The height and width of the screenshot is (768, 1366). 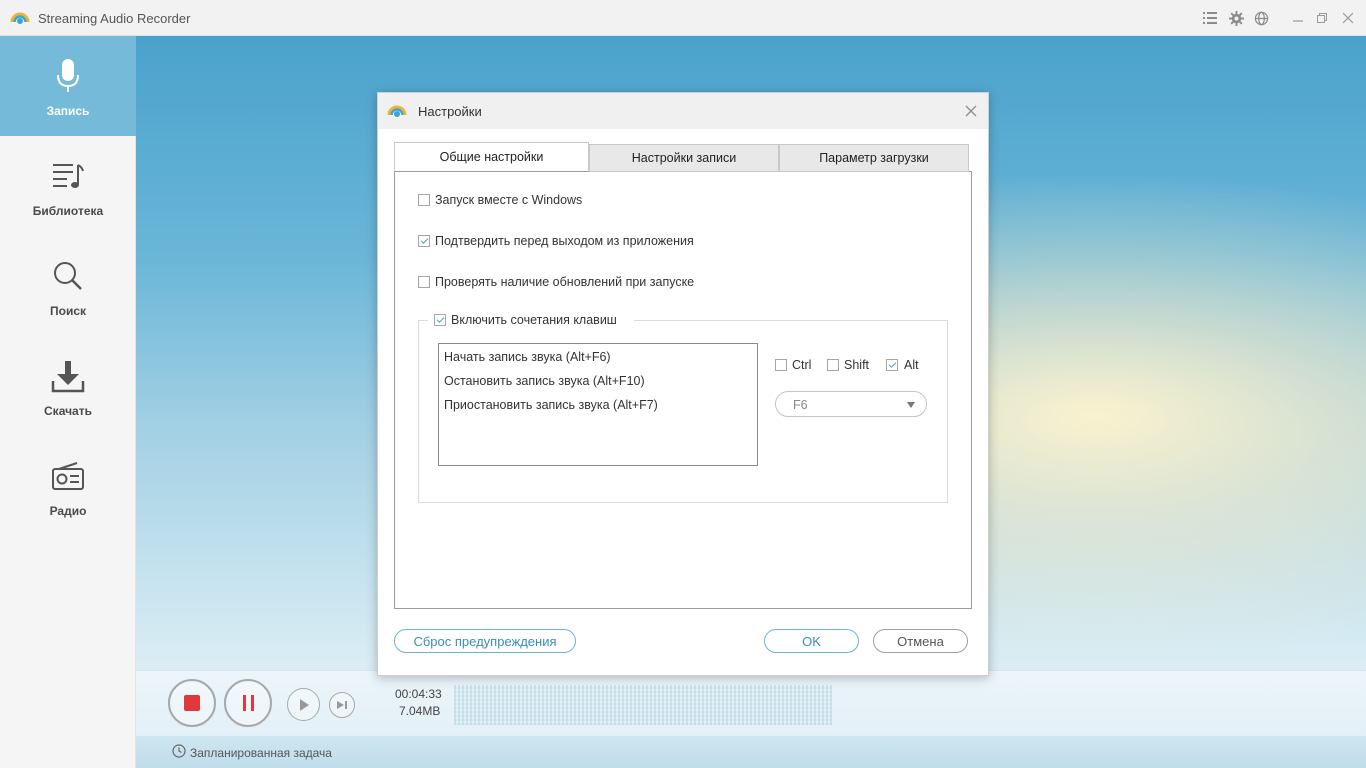 What do you see at coordinates (874, 158) in the screenshot?
I see `tab-download-settings: Параметр загрузки` at bounding box center [874, 158].